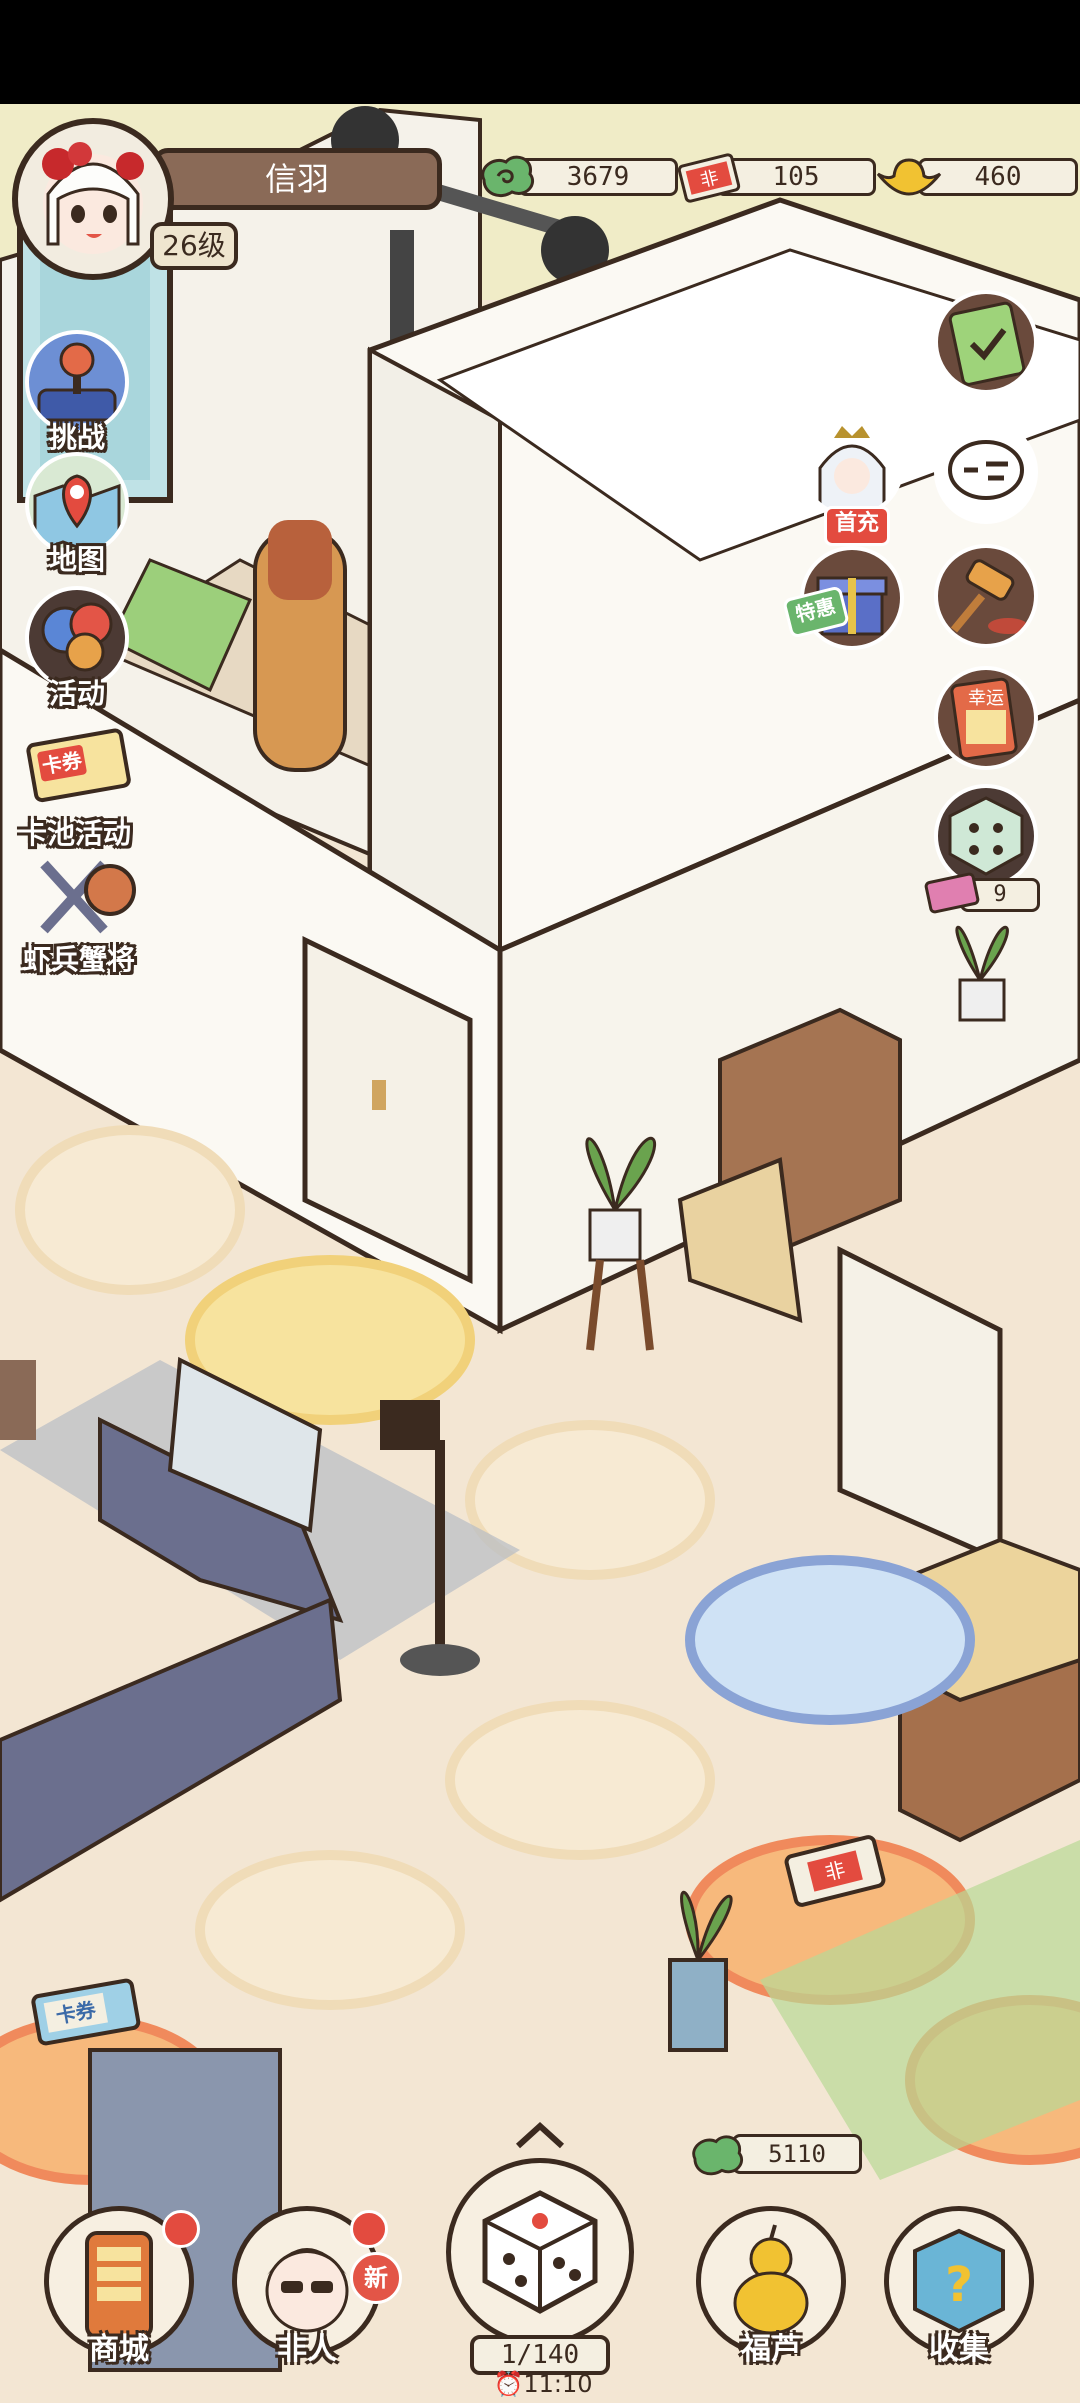 Image resolution: width=1080 pixels, height=2403 pixels. Describe the element at coordinates (781, 178) in the screenshot. I see `cards-counter: 105 非` at that location.